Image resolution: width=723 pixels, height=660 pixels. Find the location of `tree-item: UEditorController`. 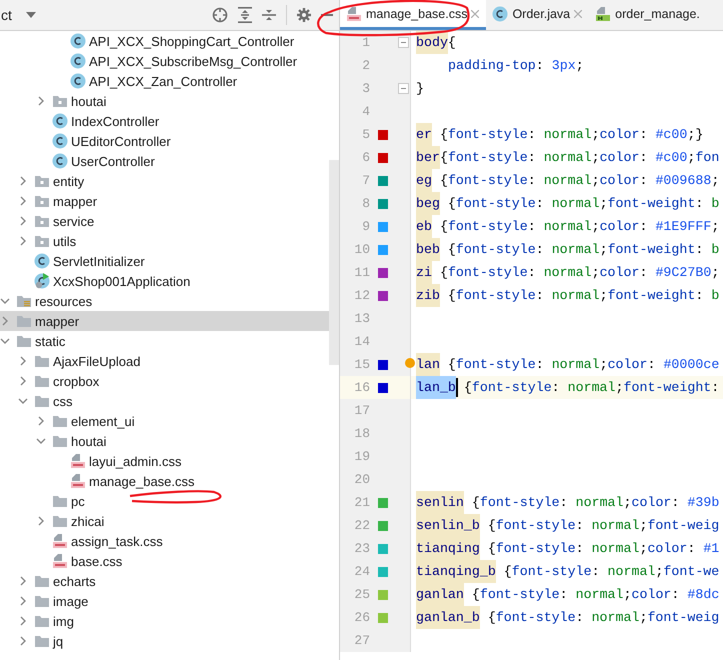

tree-item: UEditorController is located at coordinates (164, 141).